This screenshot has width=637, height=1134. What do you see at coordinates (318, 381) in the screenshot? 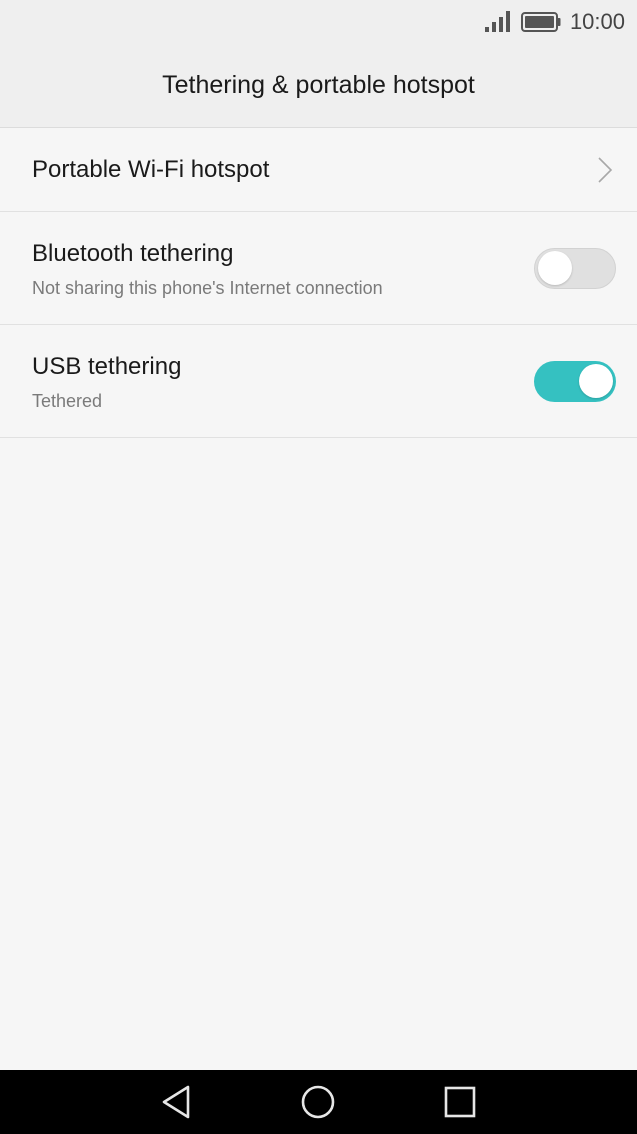
I see `usb-tethering-item: USB tethering Tethered` at bounding box center [318, 381].